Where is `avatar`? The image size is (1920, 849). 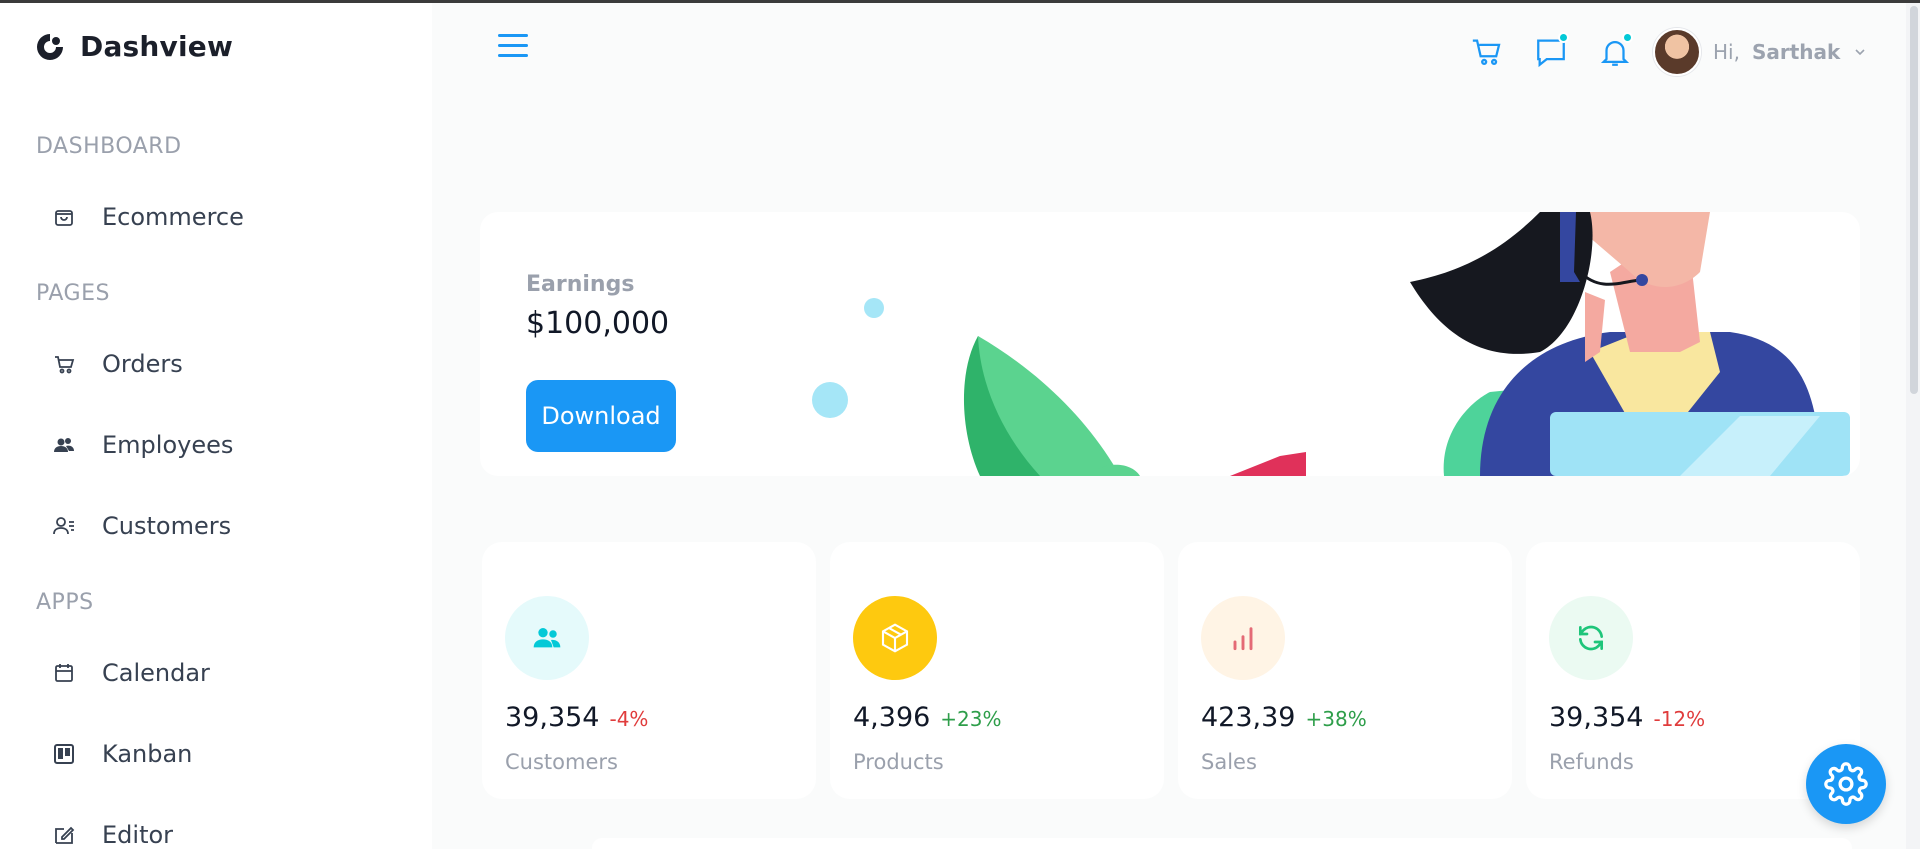
avatar is located at coordinates (1677, 52).